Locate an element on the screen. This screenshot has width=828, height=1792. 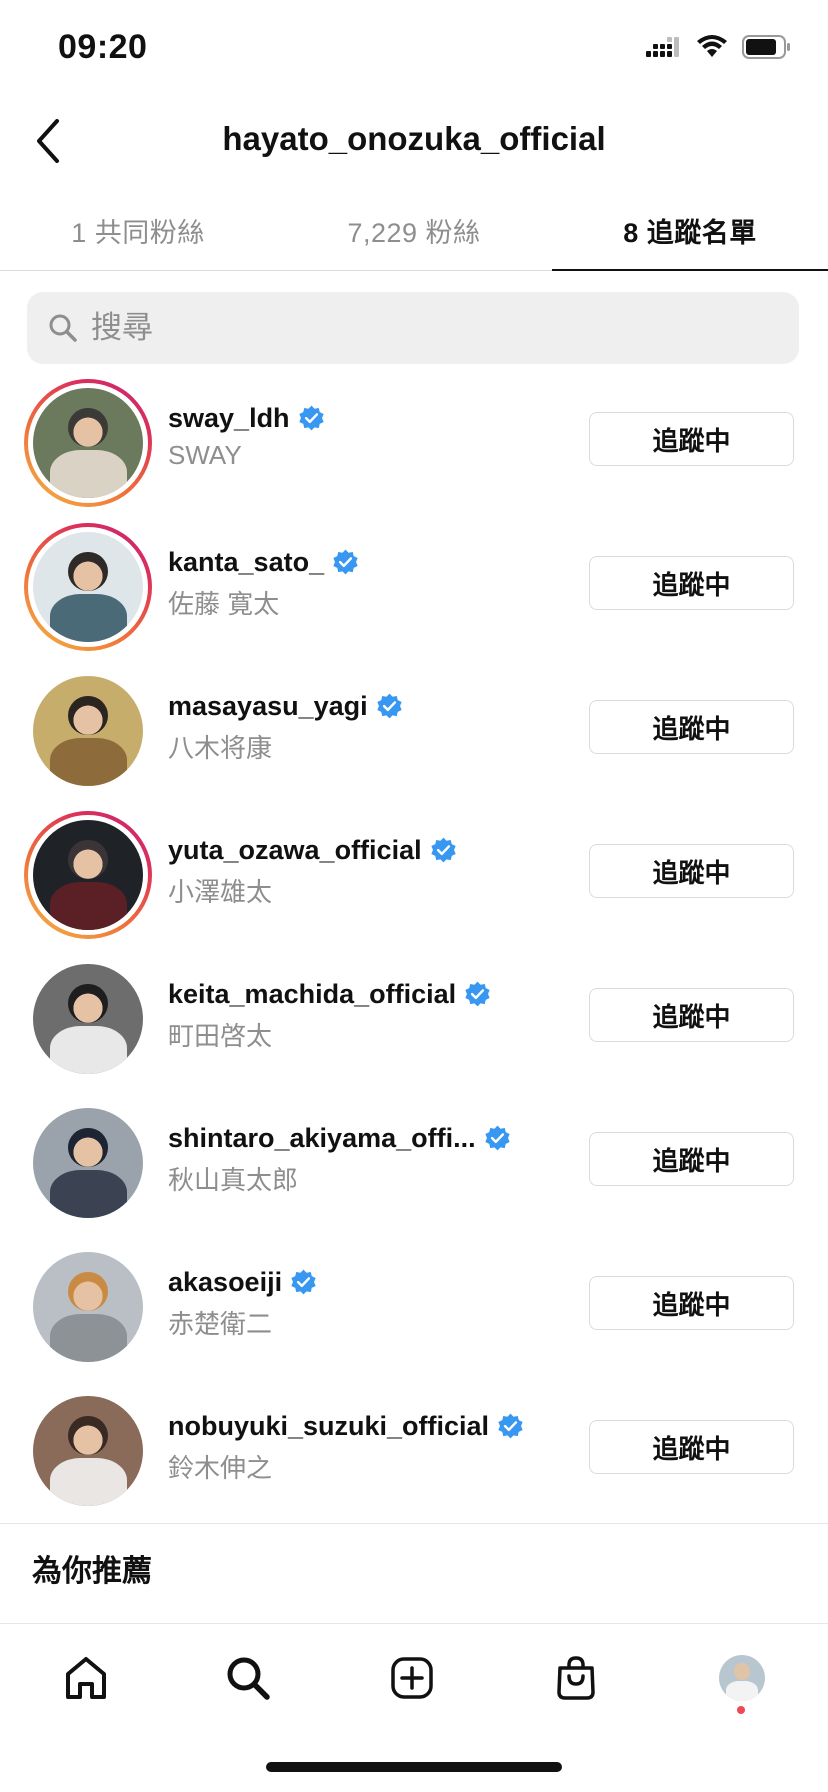
list-item: masayasu_yagi 八木将康 追蹤中 is located at coordinates (414, 736).